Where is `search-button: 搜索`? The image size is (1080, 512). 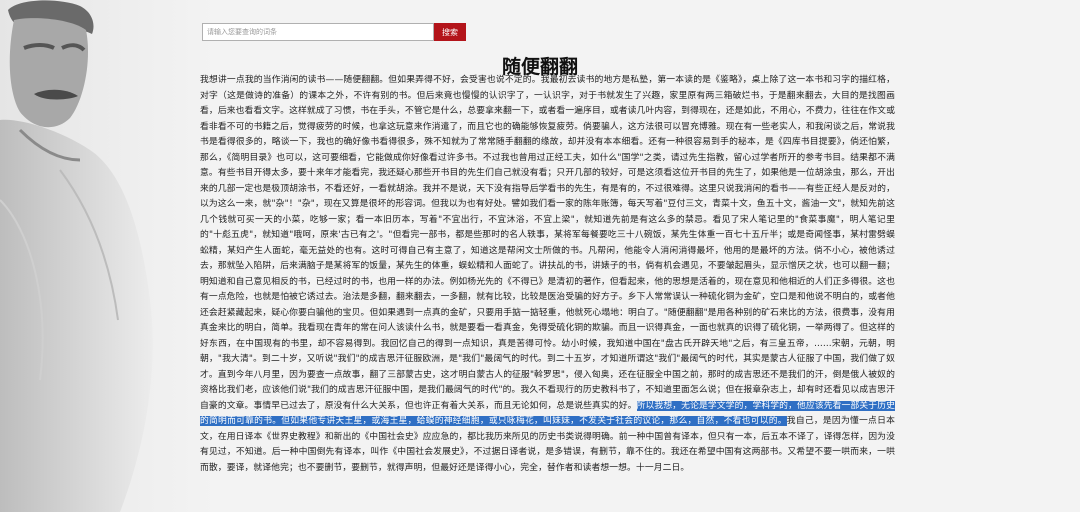
search-button: 搜索 is located at coordinates (450, 32).